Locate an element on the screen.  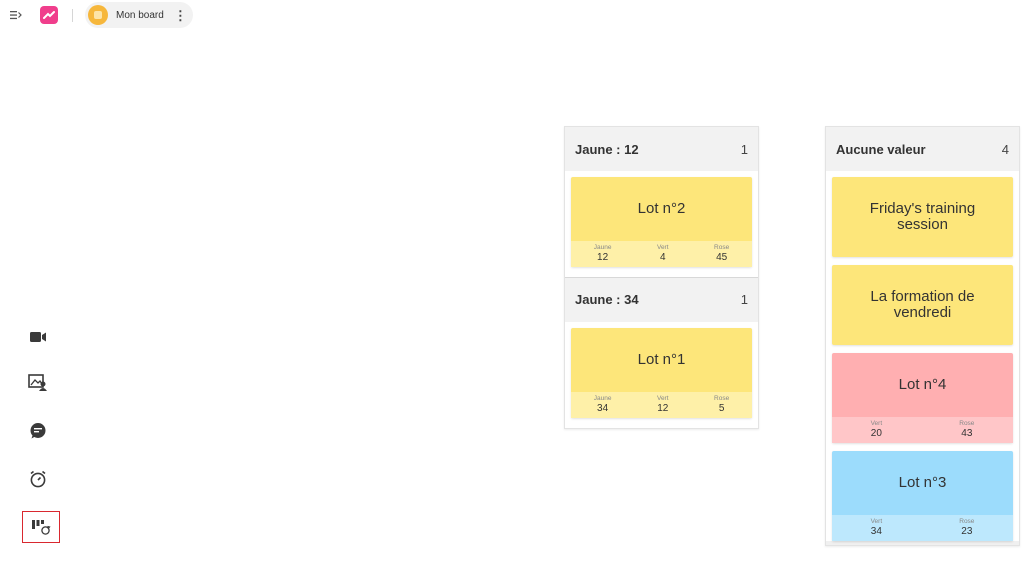
field-value: 23 is located at coordinates (967, 531).